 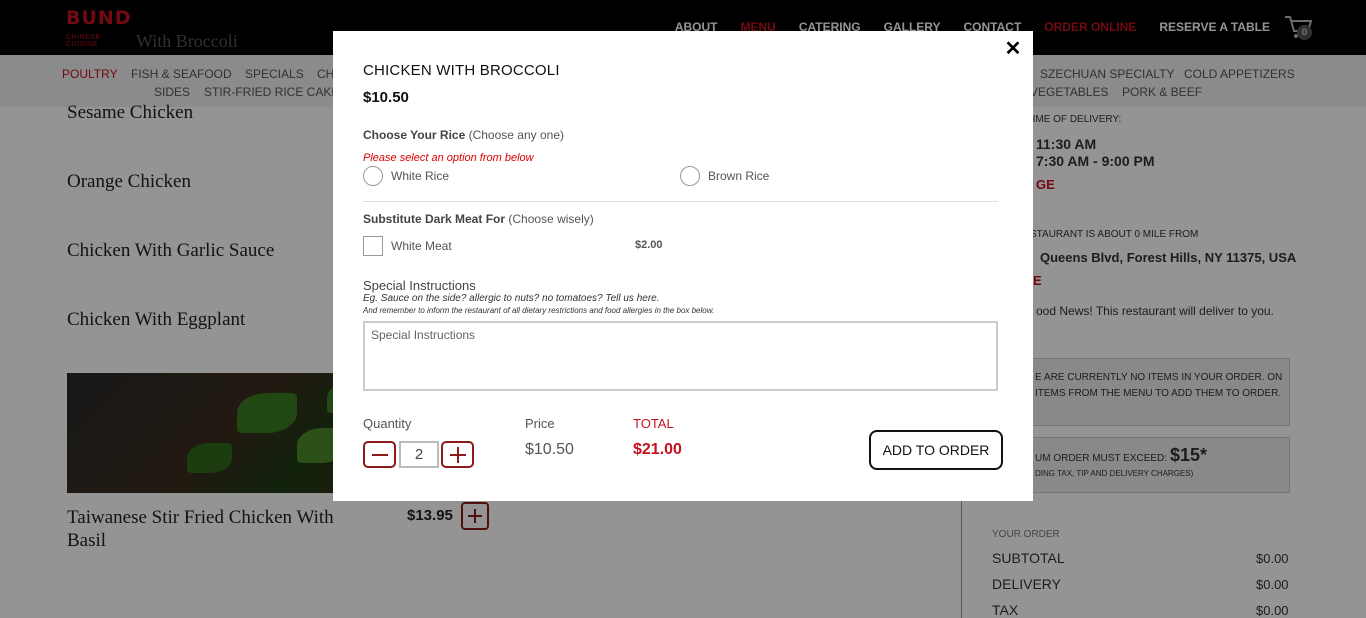 I want to click on white-meat-checkbox, so click(x=373, y=246).